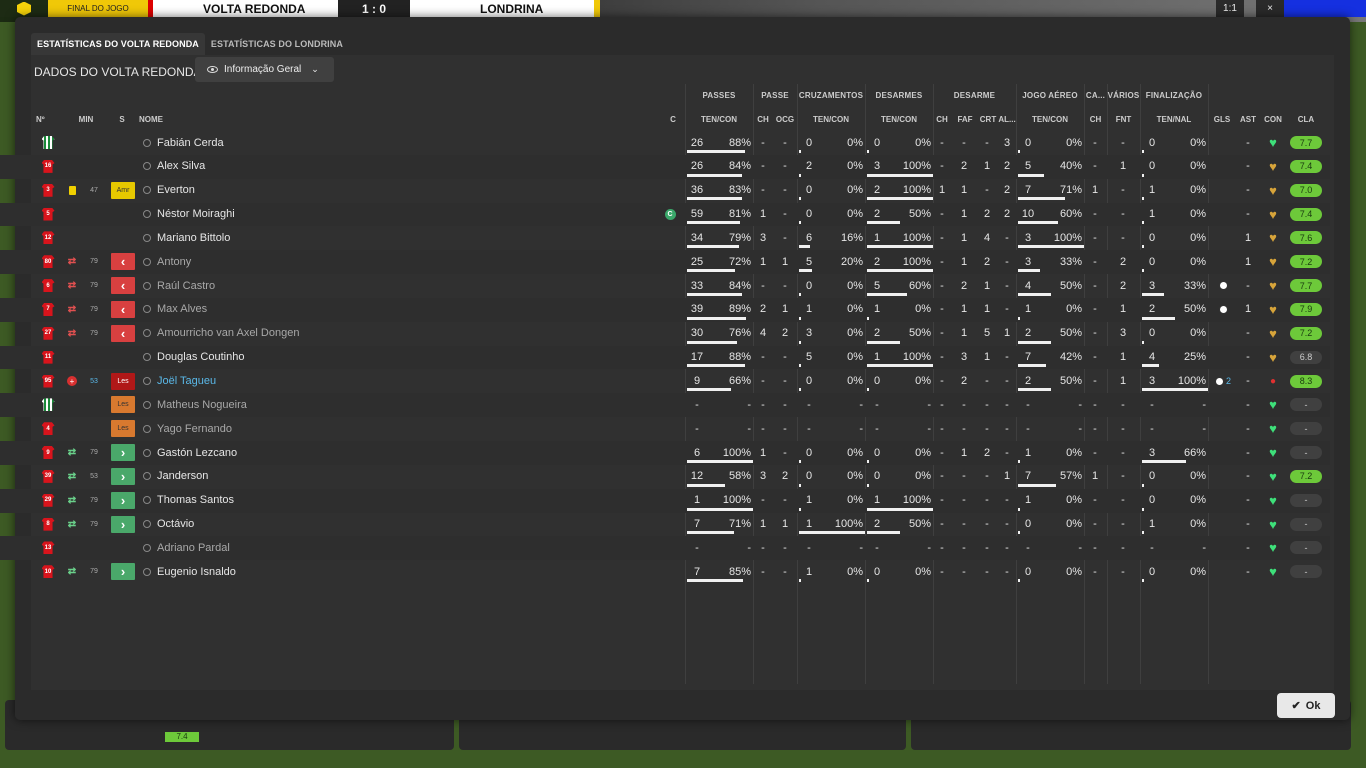 This screenshot has width=1366, height=768. What do you see at coordinates (397, 571) in the screenshot?
I see `player-name: Eugenio Isnaldo` at bounding box center [397, 571].